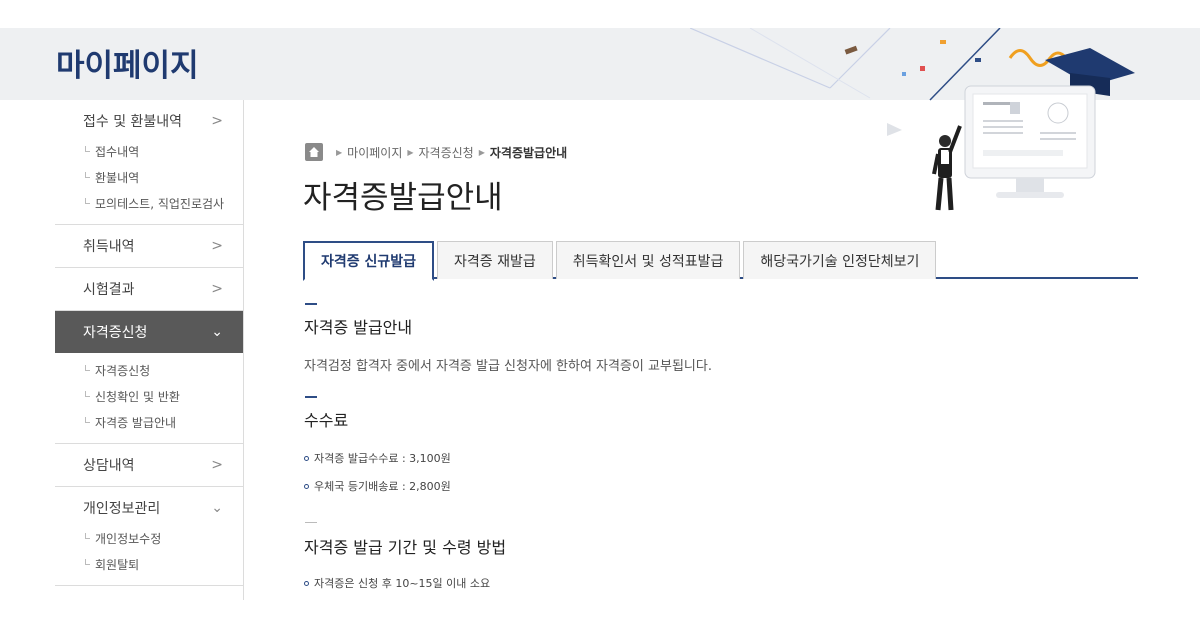 The image size is (1200, 628). Describe the element at coordinates (374, 152) in the screenshot. I see `breadcrumb-item-mypage: 마이페이지` at that location.